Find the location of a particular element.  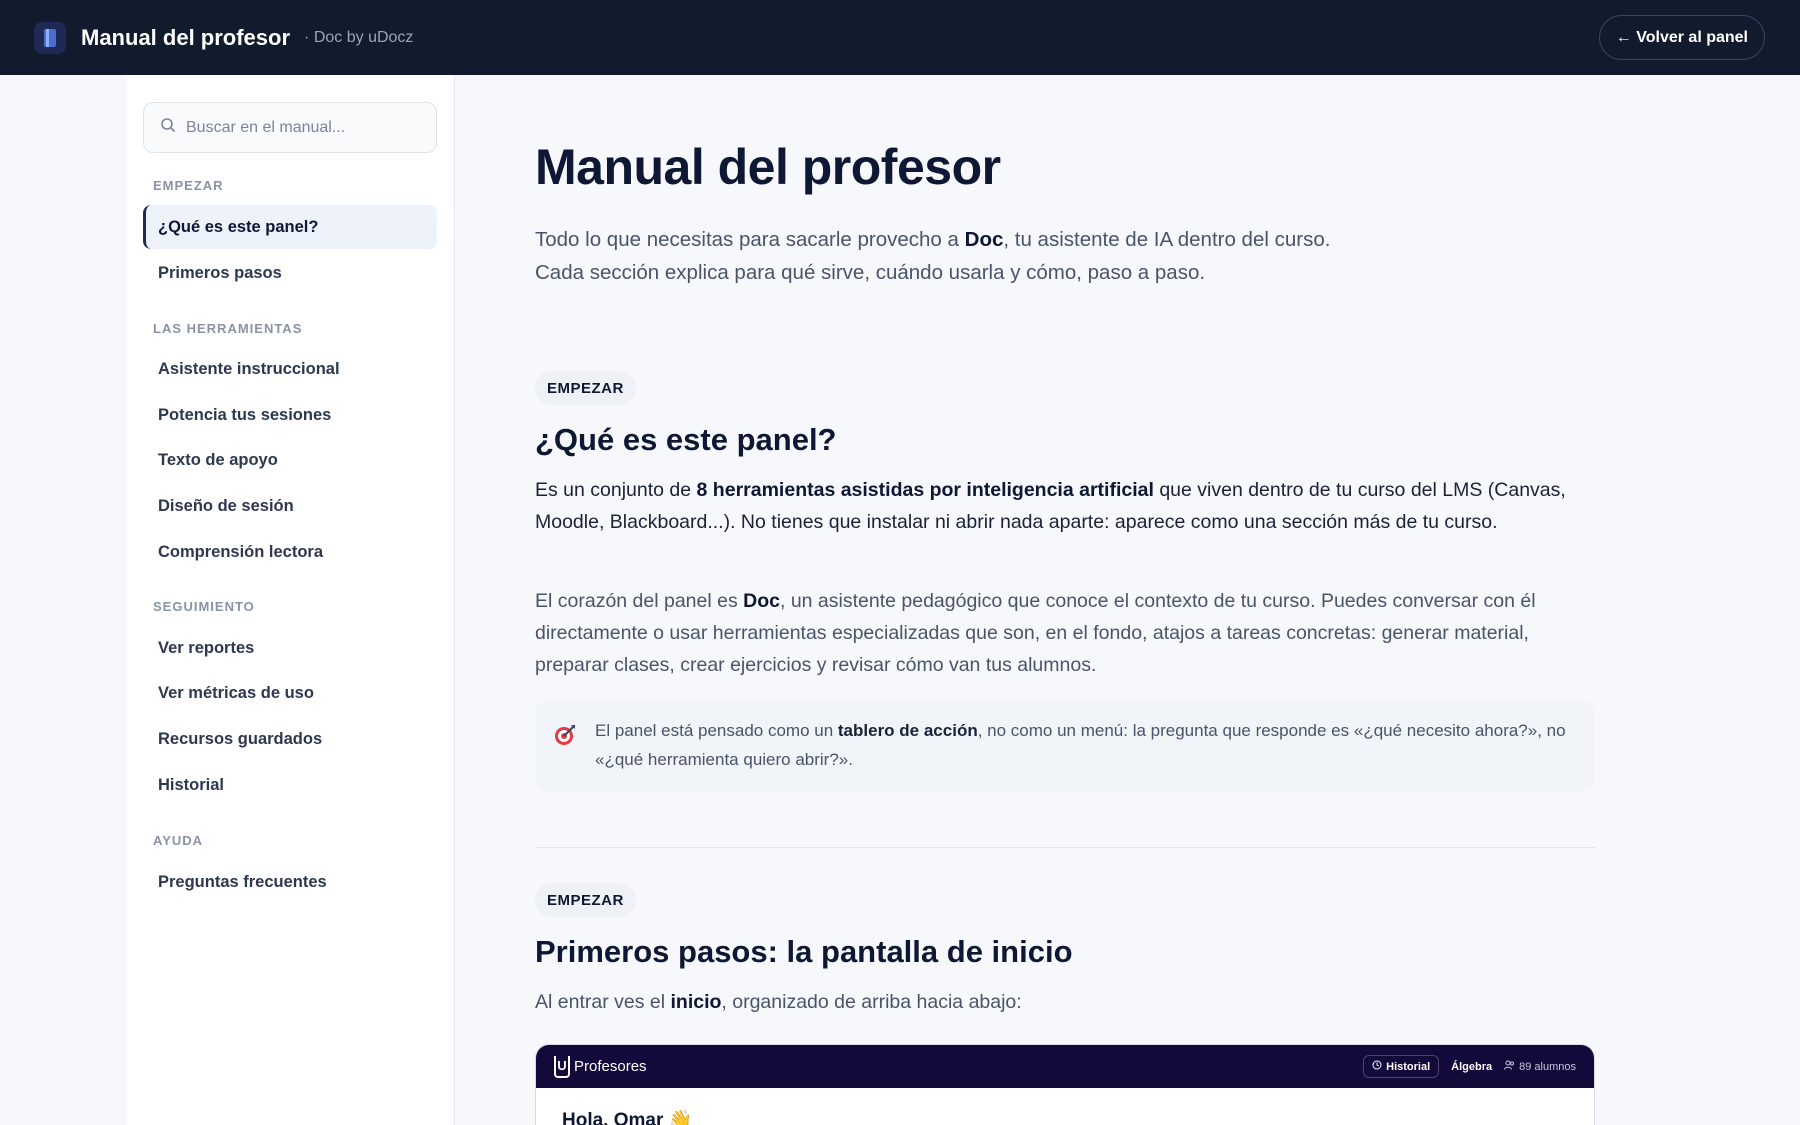

sidebar-item-asistente-instruccional: Asistente instruccional is located at coordinates (290, 369).